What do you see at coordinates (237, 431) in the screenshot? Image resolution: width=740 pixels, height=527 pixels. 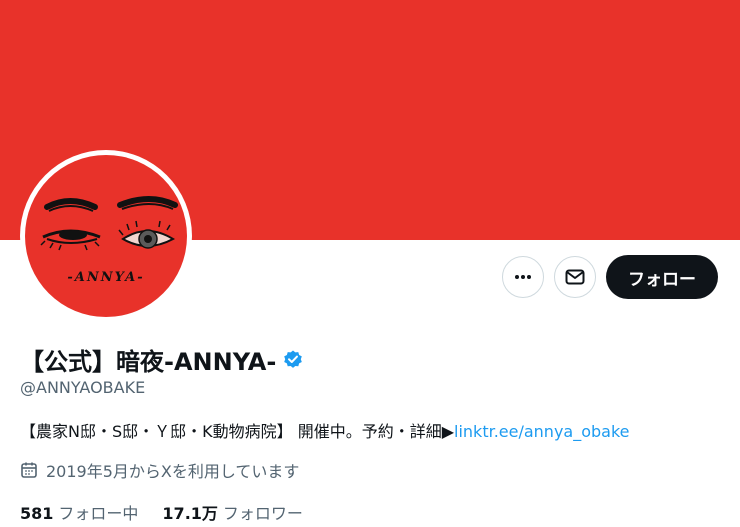 I see `bio-text: 【農家N邸・S邸・Ｙ邸・K動物病院】 開催中。予約・詳細▶` at bounding box center [237, 431].